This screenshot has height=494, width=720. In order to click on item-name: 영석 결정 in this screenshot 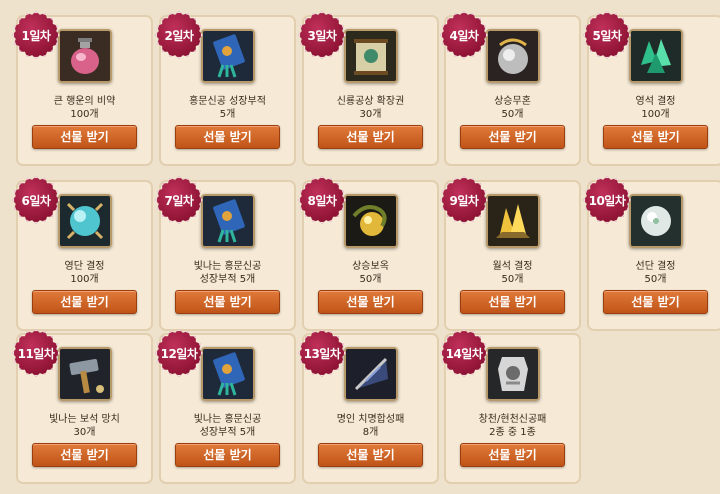, I will do `click(655, 101)`.